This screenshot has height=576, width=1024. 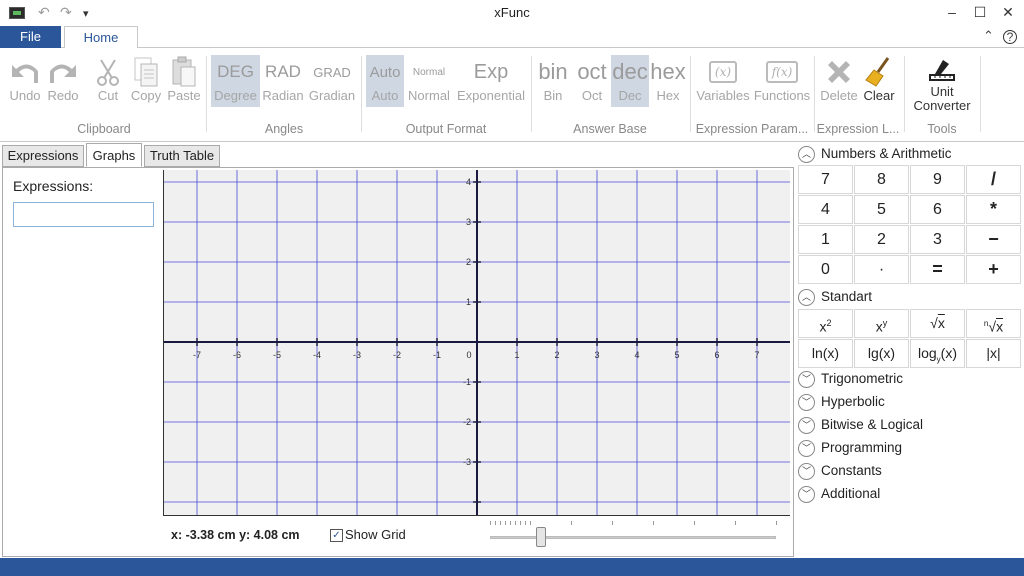 I want to click on section-numbers-arithmetic: ︿ Numbers & Arithmetic, so click(x=910, y=155).